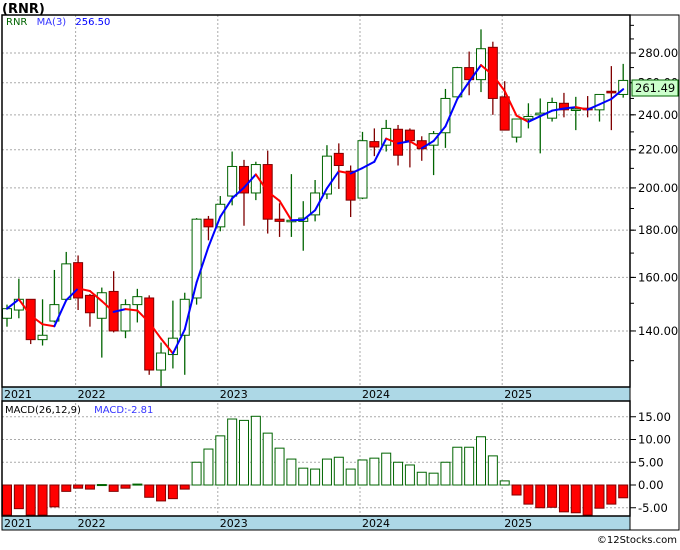 The image size is (680, 550). Describe the element at coordinates (651, 462) in the screenshot. I see `macd-tick-label: 5.00` at that location.